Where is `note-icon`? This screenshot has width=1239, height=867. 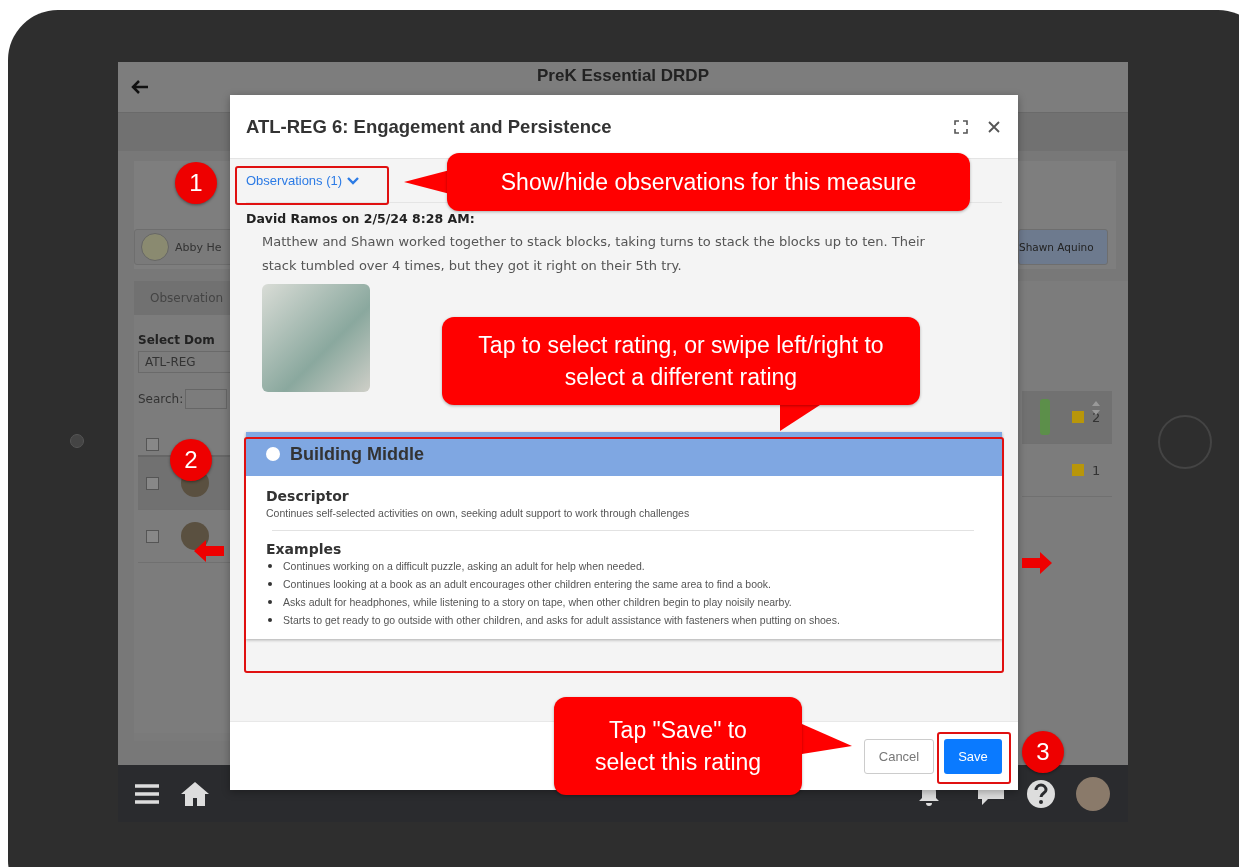 note-icon is located at coordinates (1078, 417).